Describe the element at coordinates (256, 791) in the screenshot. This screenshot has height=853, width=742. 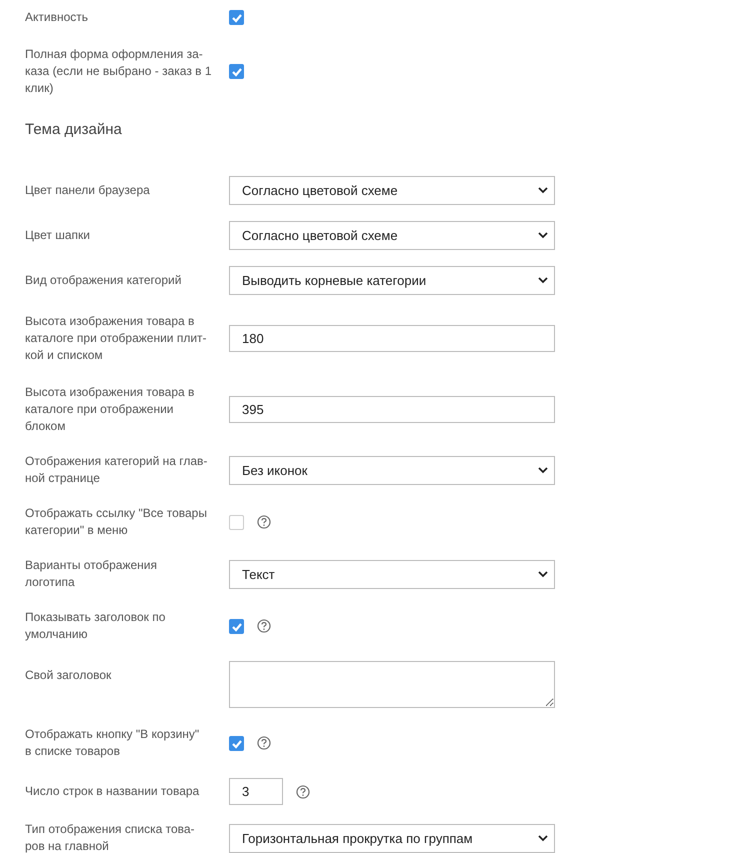
I see `number-field: 3` at that location.